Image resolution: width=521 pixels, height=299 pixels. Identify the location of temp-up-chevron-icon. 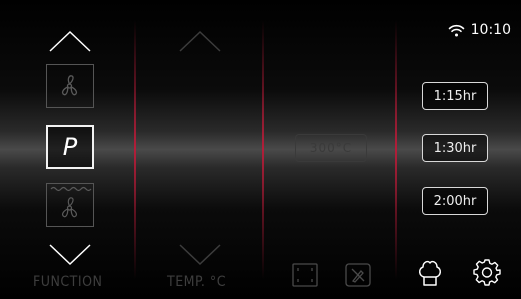
(200, 41).